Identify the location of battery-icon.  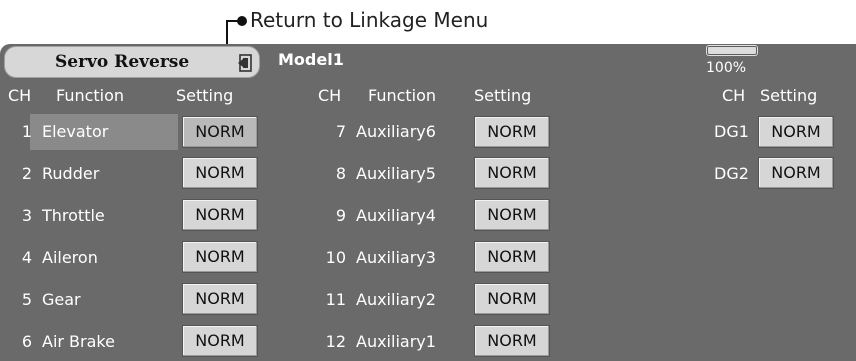
(733, 51).